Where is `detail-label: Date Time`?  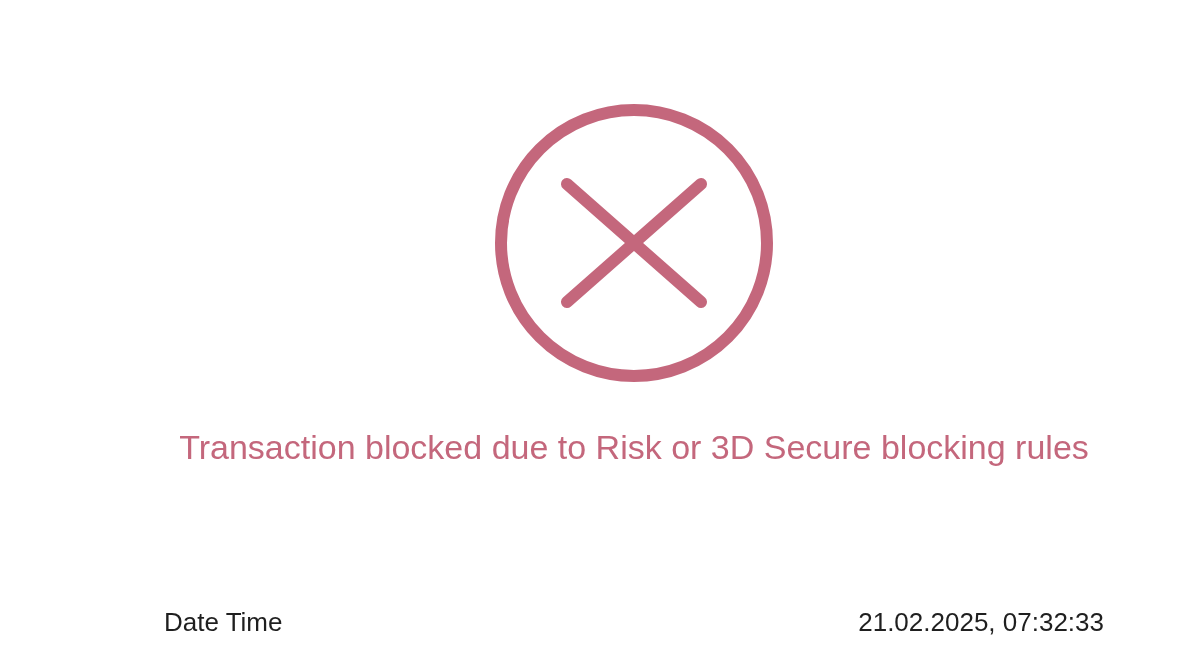 detail-label: Date Time is located at coordinates (223, 622).